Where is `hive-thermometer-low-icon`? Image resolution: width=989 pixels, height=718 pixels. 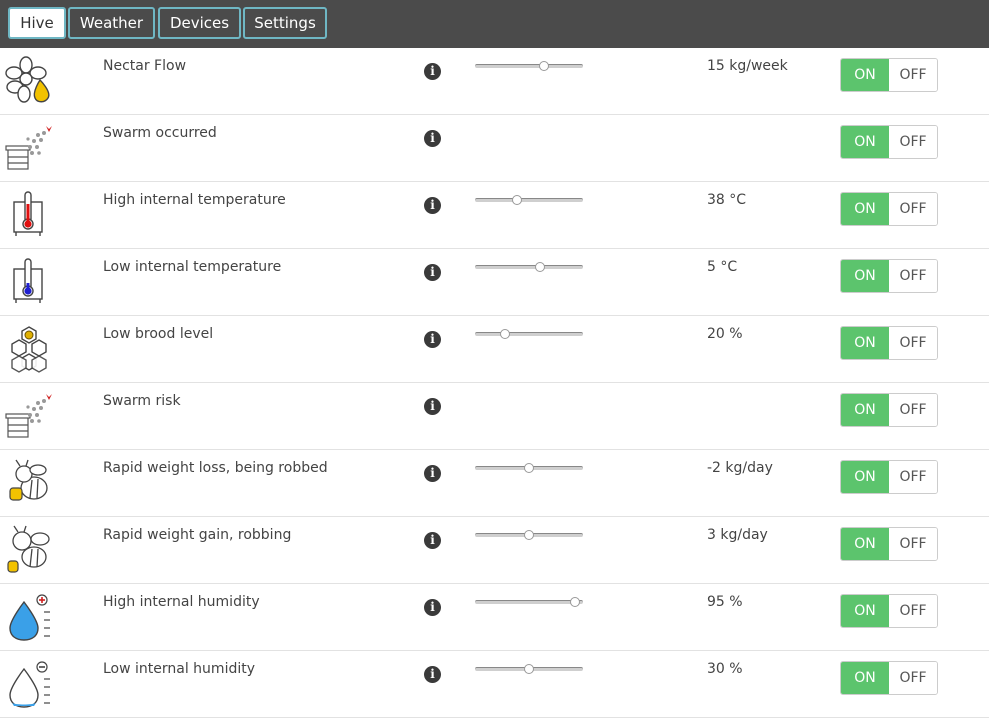 hive-thermometer-low-icon is located at coordinates (29, 282).